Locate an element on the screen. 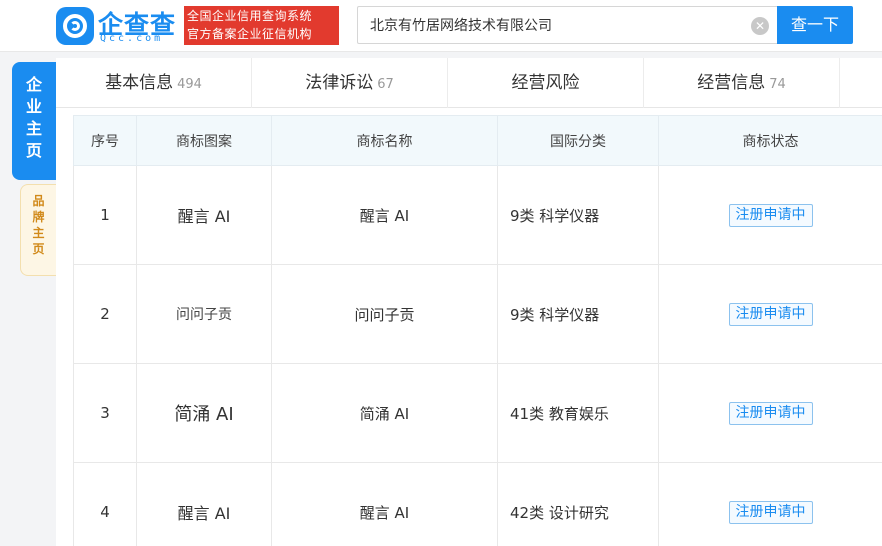  top-header: 企查查 Qcc.com 全国企业信用查询系统 官方备案企业征信机构 ✕ 查一下 is located at coordinates (441, 26).